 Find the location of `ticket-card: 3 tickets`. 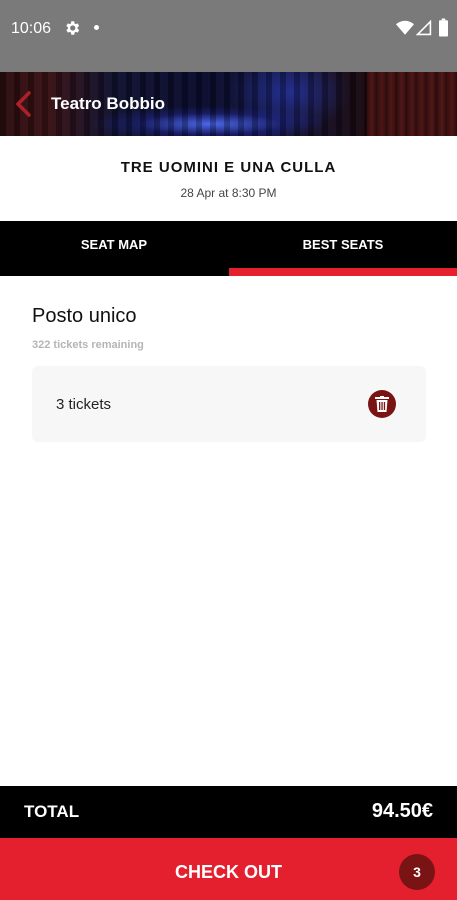

ticket-card: 3 tickets is located at coordinates (229, 404).